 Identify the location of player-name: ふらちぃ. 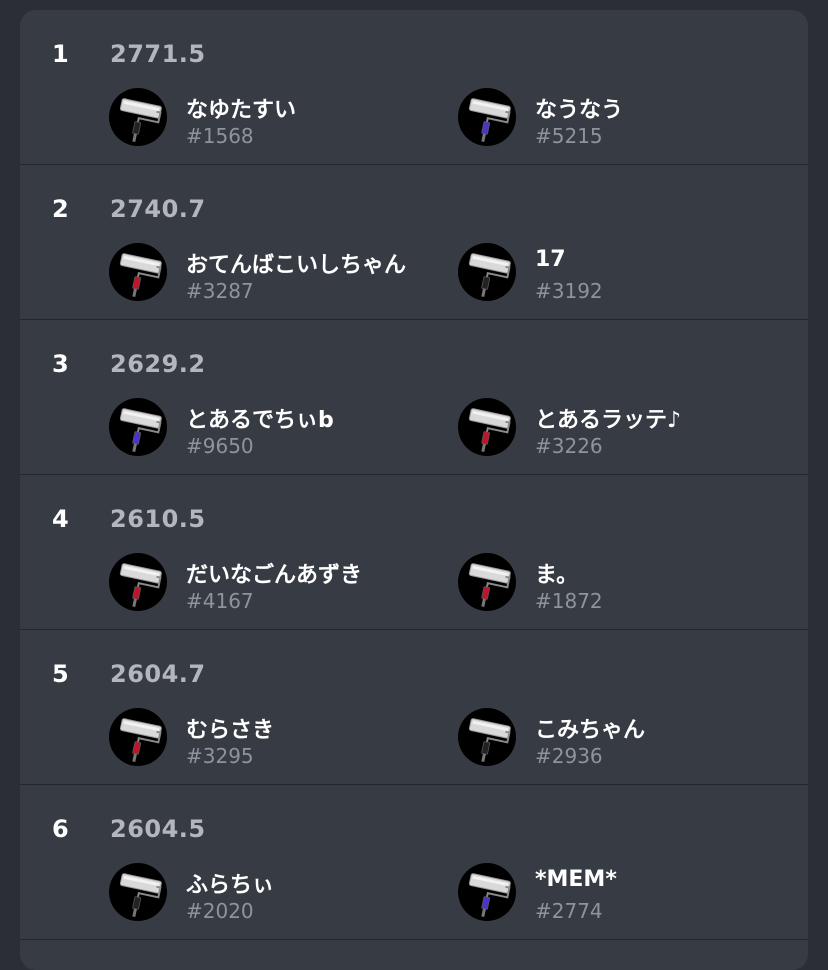
(230, 885).